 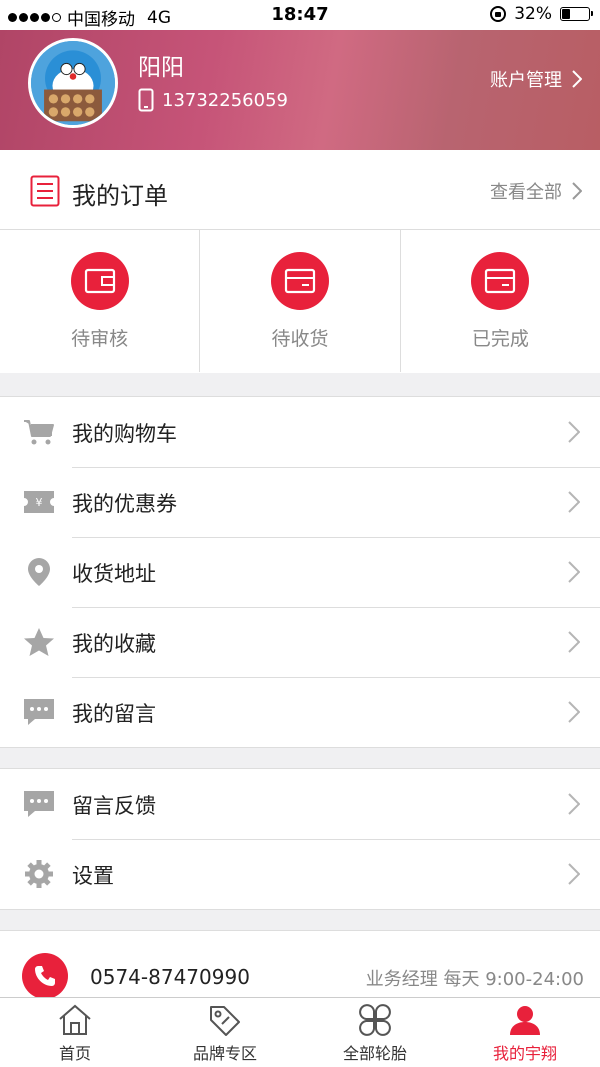 I want to click on cart-icon, so click(x=39, y=432).